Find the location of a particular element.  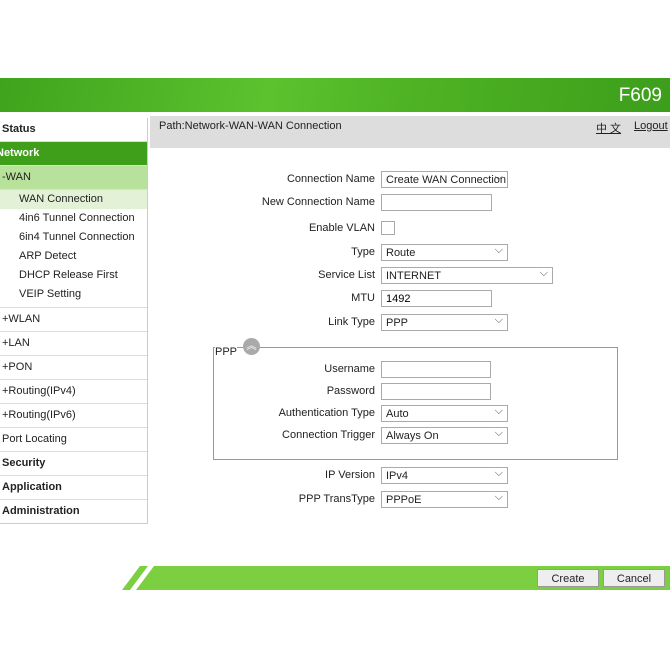

model-name: F609 is located at coordinates (640, 95).